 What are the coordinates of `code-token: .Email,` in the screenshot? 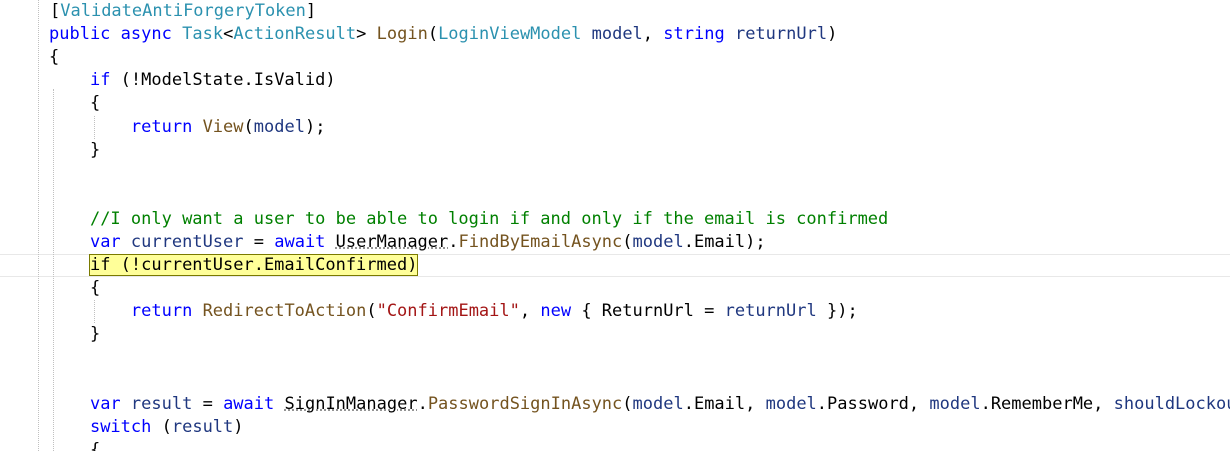 It's located at (724, 403).